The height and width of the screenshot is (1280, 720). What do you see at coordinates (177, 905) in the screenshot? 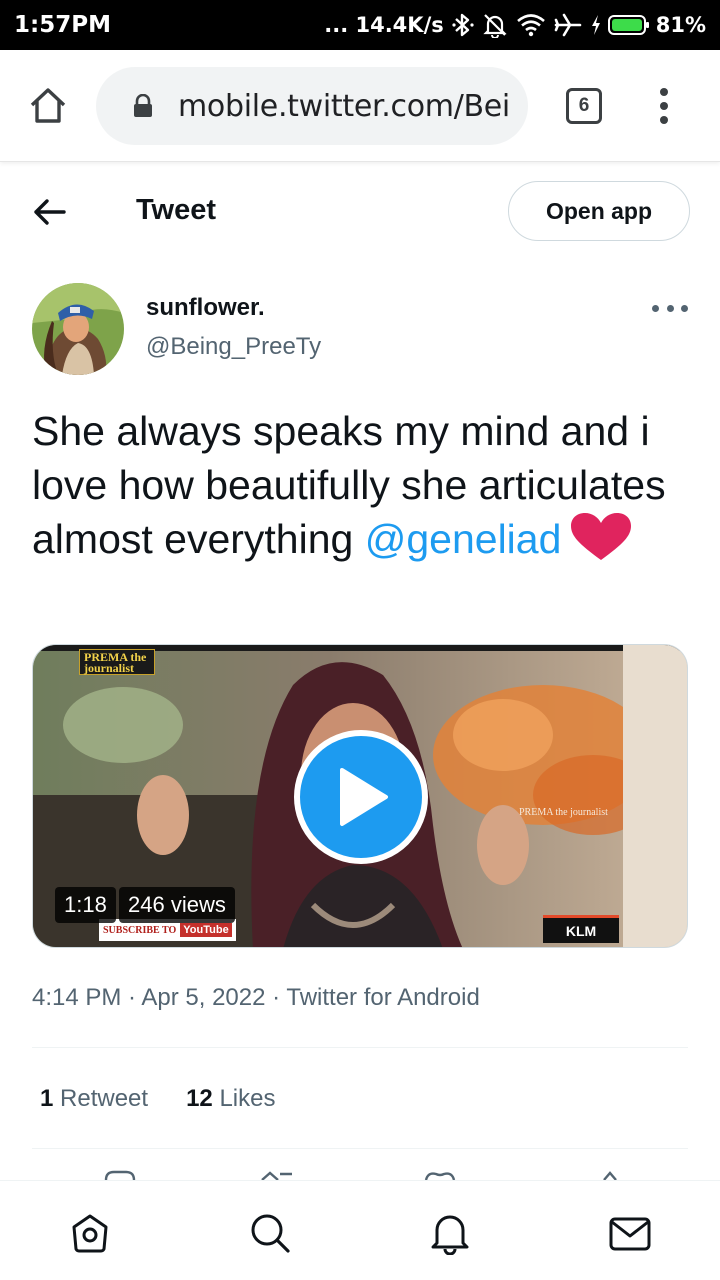
I see `video-views: 246 views` at bounding box center [177, 905].